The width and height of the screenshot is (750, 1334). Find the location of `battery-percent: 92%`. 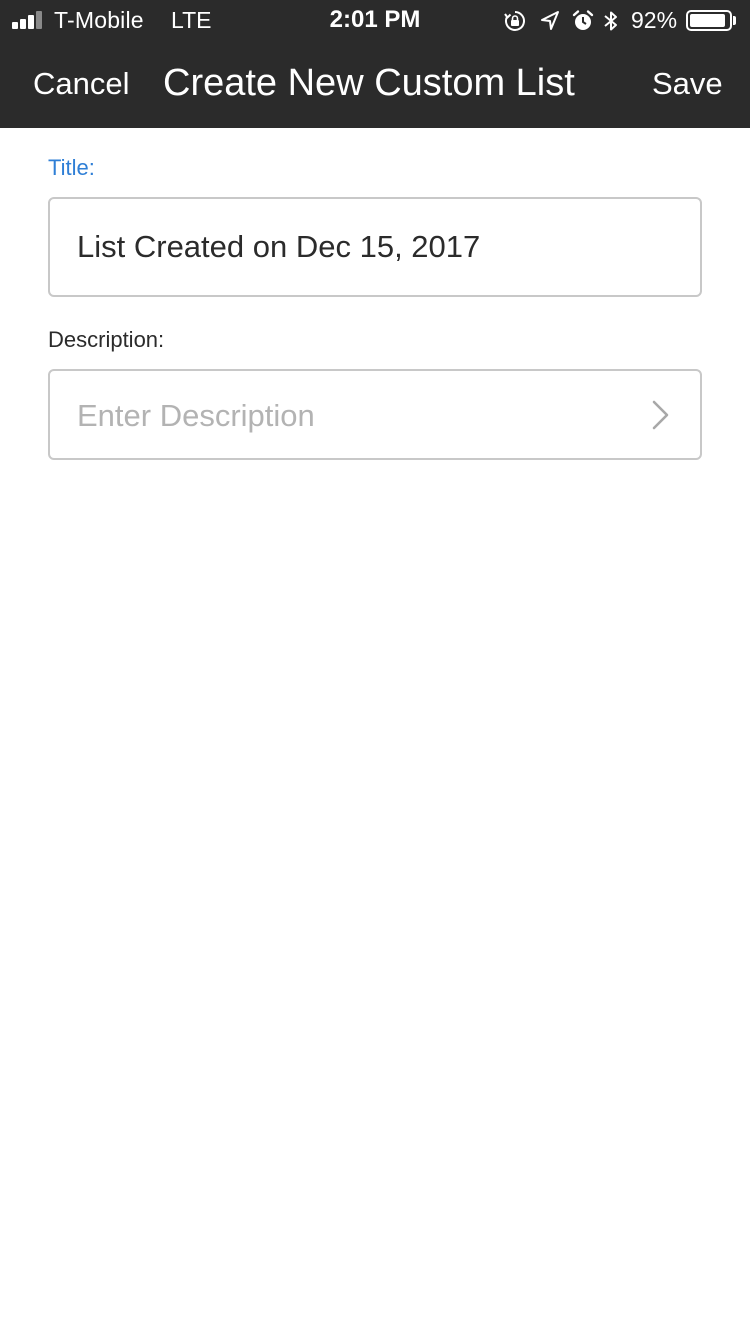

battery-percent: 92% is located at coordinates (654, 20).